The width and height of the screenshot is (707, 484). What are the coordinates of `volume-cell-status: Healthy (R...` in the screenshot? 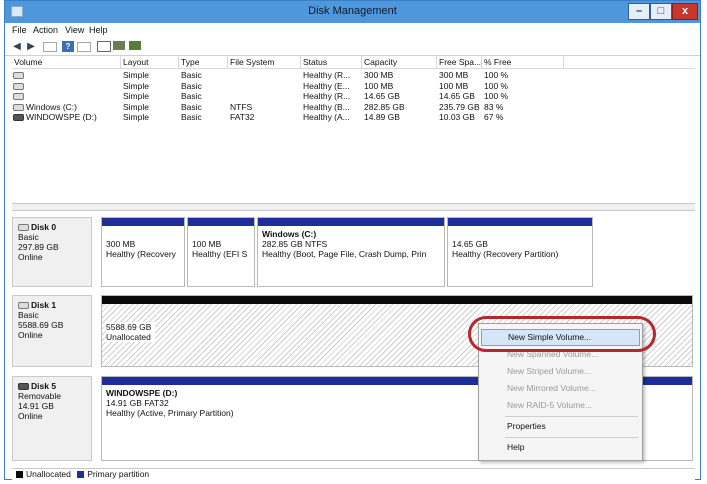 It's located at (332, 96).